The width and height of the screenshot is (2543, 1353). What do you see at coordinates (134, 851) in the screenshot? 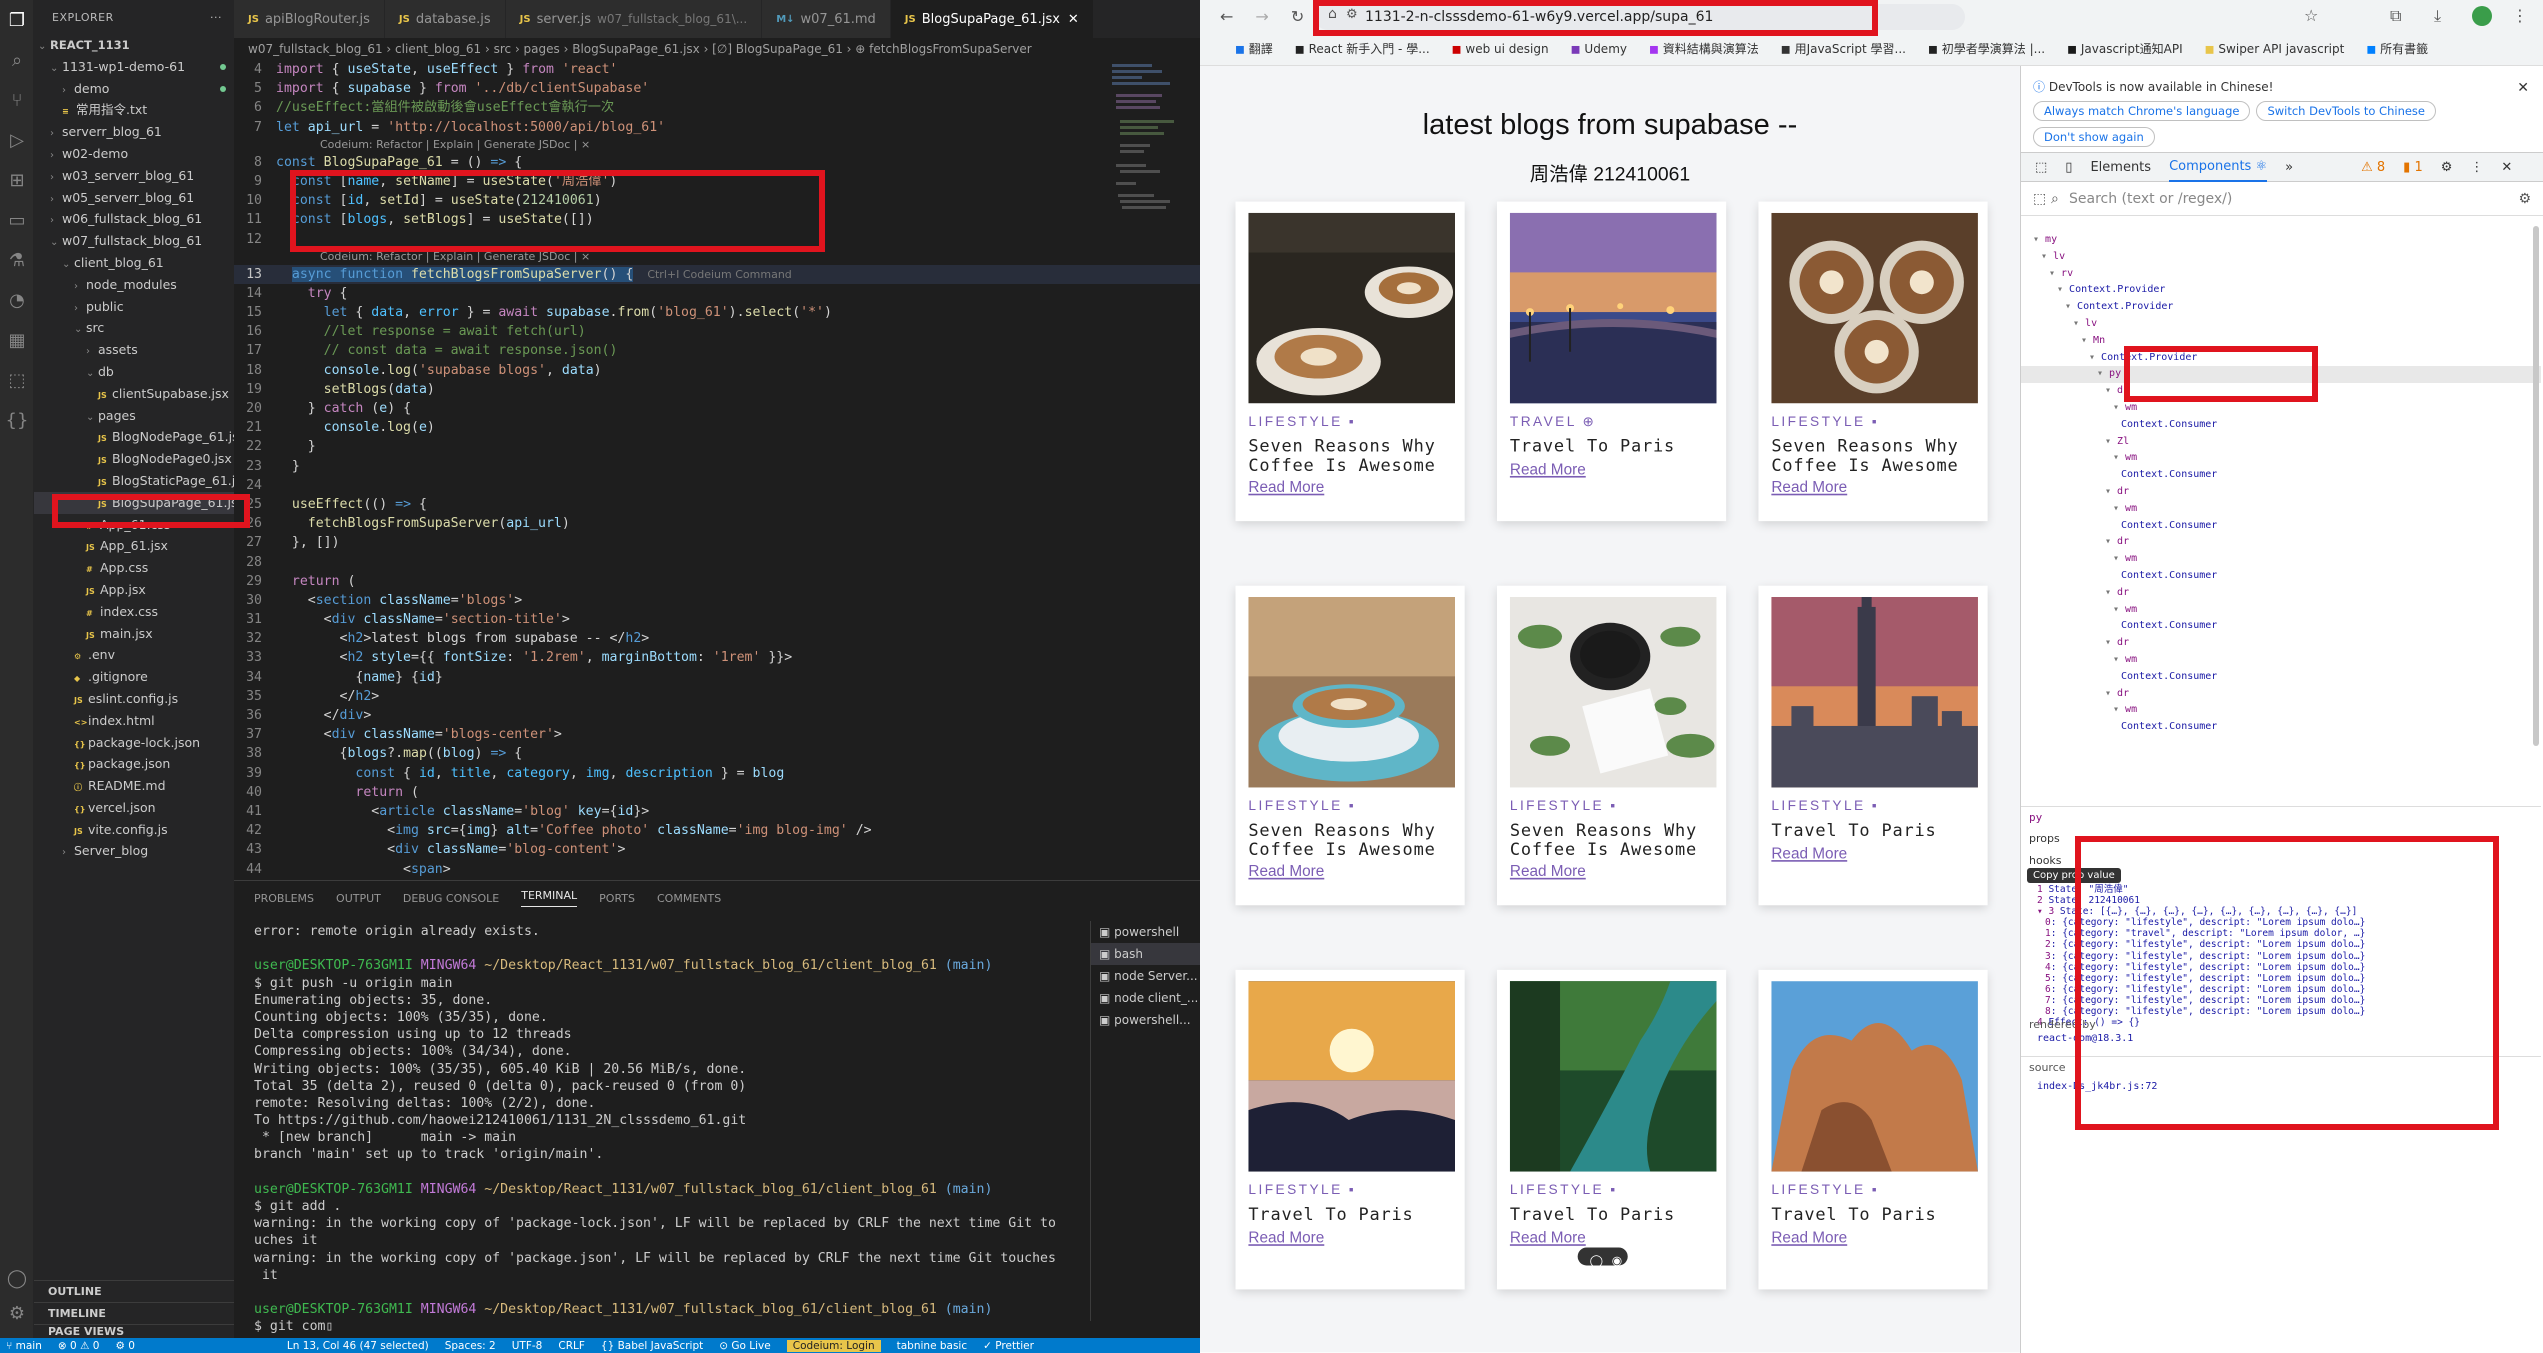
I see `tree-item: › Server_blog` at bounding box center [134, 851].